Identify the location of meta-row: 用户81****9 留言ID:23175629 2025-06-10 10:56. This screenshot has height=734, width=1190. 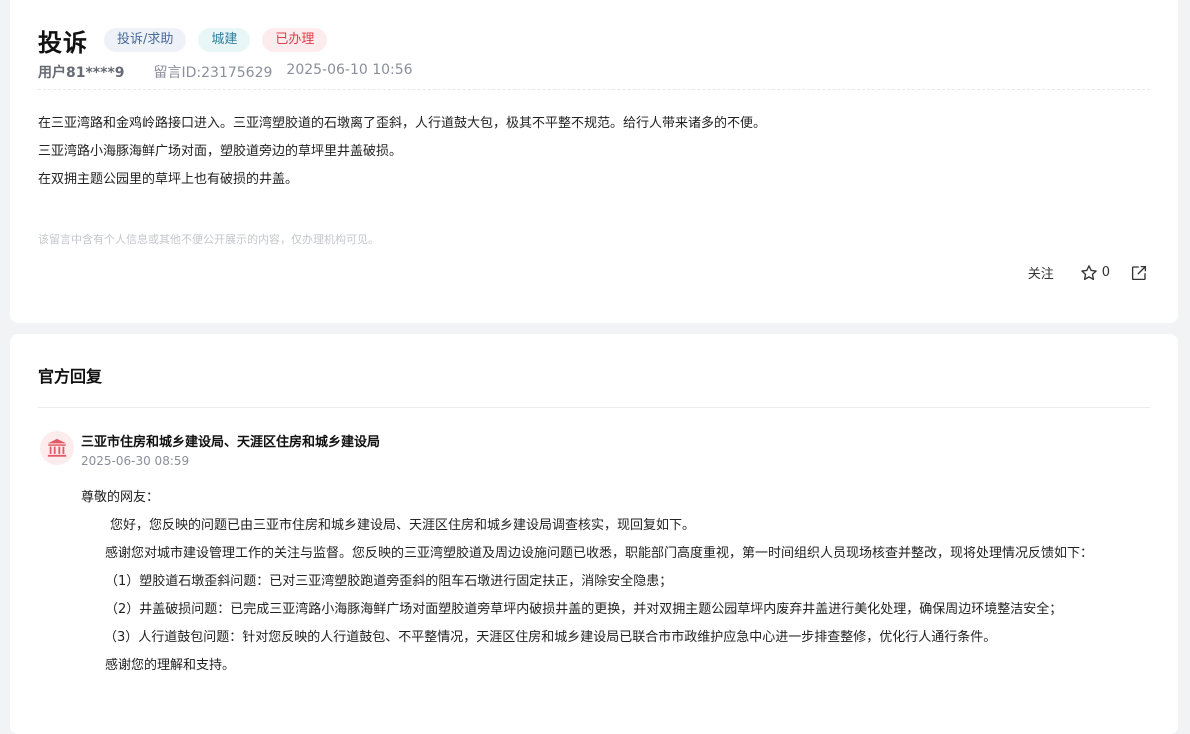
(225, 72).